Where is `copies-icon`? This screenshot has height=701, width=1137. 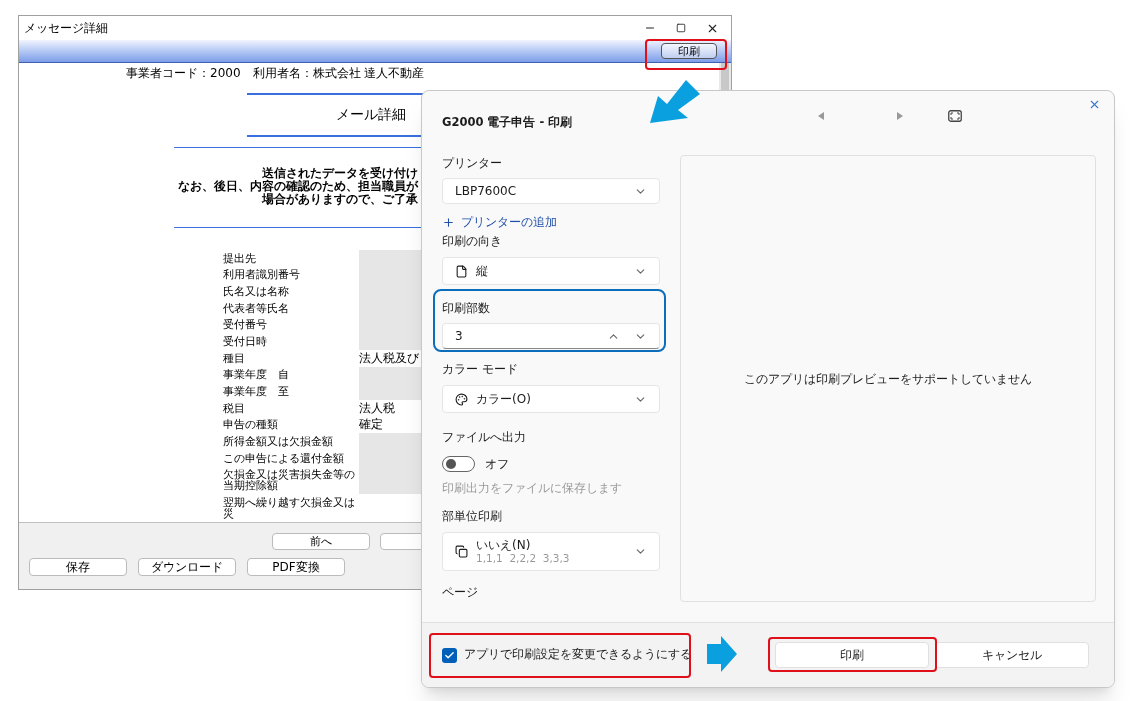 copies-icon is located at coordinates (461, 551).